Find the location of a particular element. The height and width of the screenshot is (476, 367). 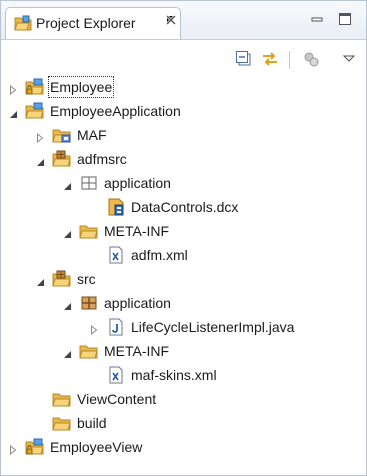

tree-item: MAF is located at coordinates (183, 135).